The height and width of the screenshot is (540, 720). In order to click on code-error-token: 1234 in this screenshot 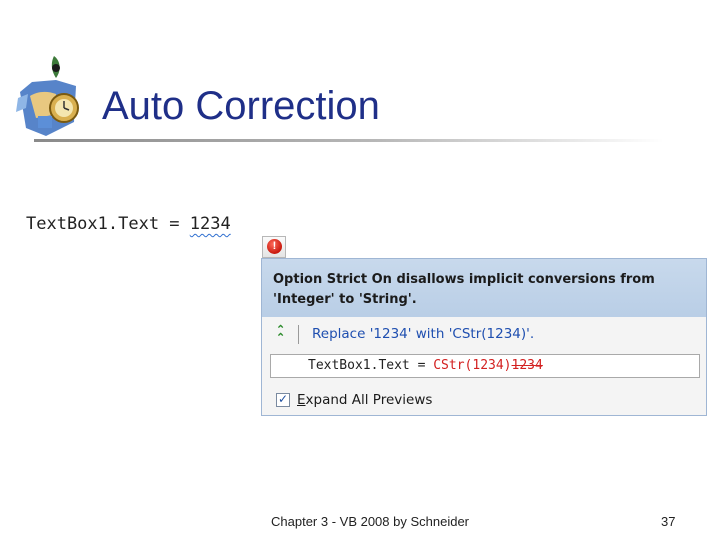, I will do `click(210, 224)`.